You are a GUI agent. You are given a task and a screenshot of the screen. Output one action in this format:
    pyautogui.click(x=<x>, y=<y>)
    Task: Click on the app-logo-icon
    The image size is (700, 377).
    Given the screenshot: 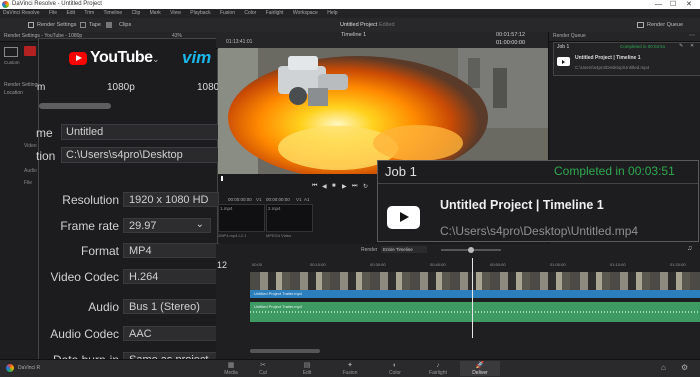 What is the action you would take?
    pyautogui.click(x=5, y=4)
    